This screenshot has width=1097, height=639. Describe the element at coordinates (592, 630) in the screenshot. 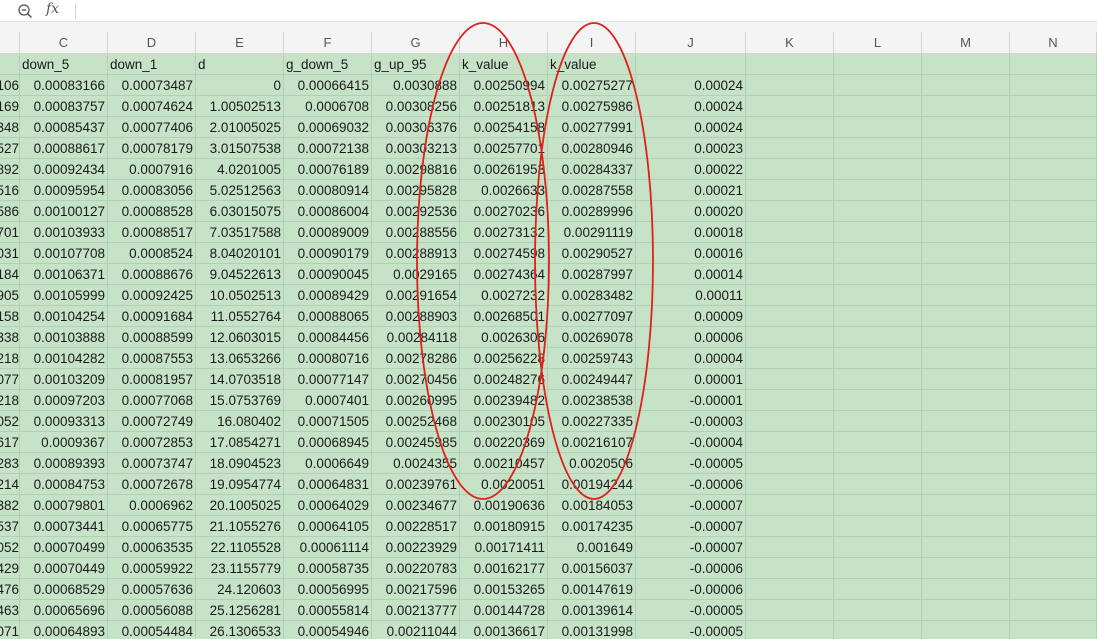

I see `table-cell: 0.00131998` at that location.